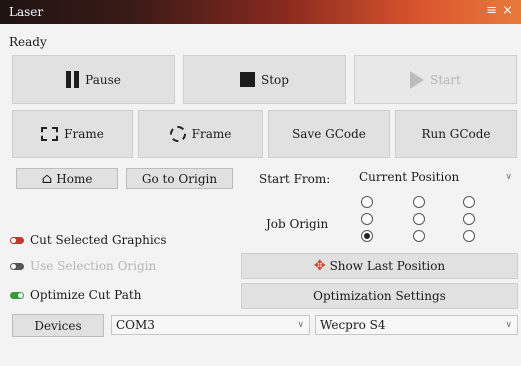 The width and height of the screenshot is (521, 366). What do you see at coordinates (211, 134) in the screenshot?
I see `frame-circle-label: Frame` at bounding box center [211, 134].